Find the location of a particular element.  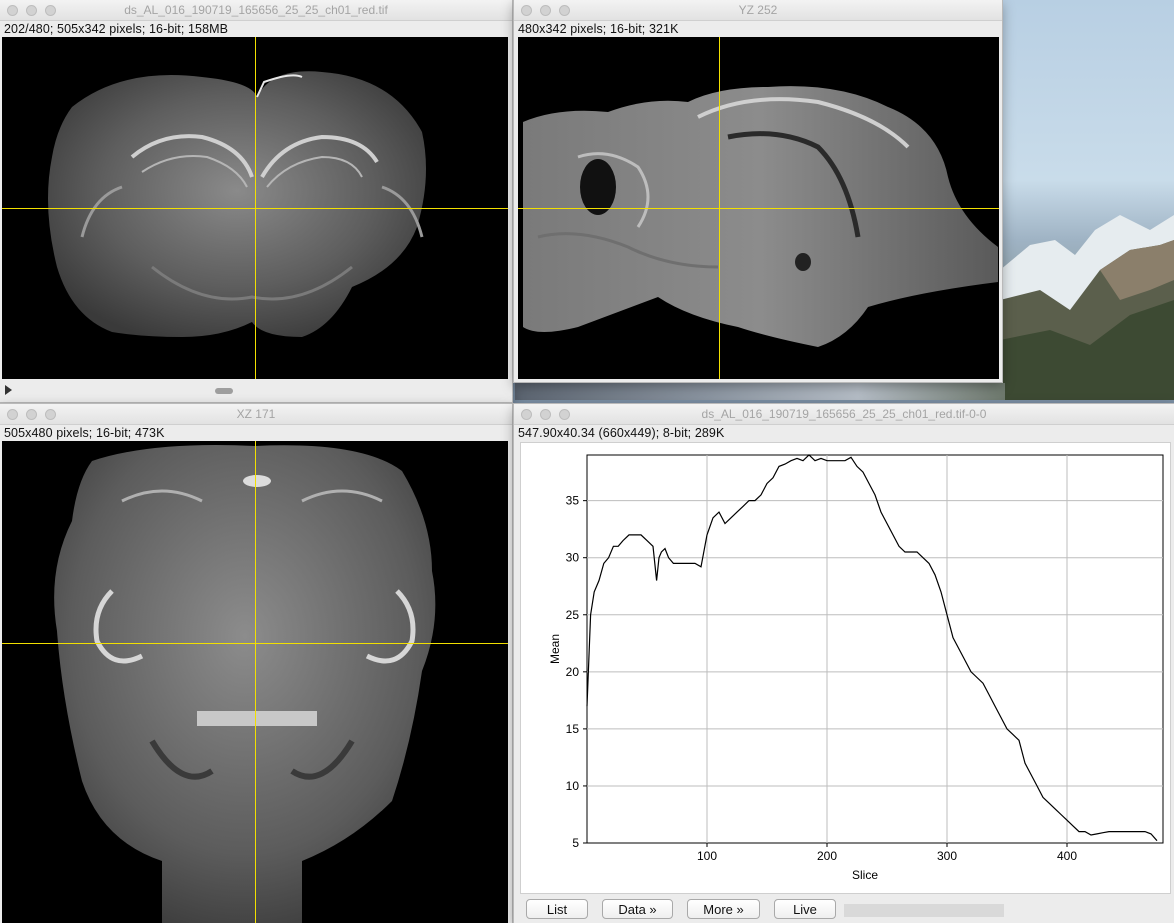

y-tick-label: 30 is located at coordinates (573, 558).